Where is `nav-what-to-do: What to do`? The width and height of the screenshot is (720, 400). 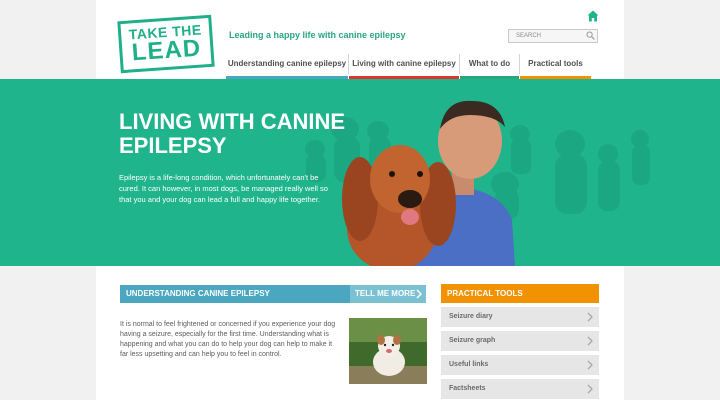 nav-what-to-do: What to do is located at coordinates (489, 64).